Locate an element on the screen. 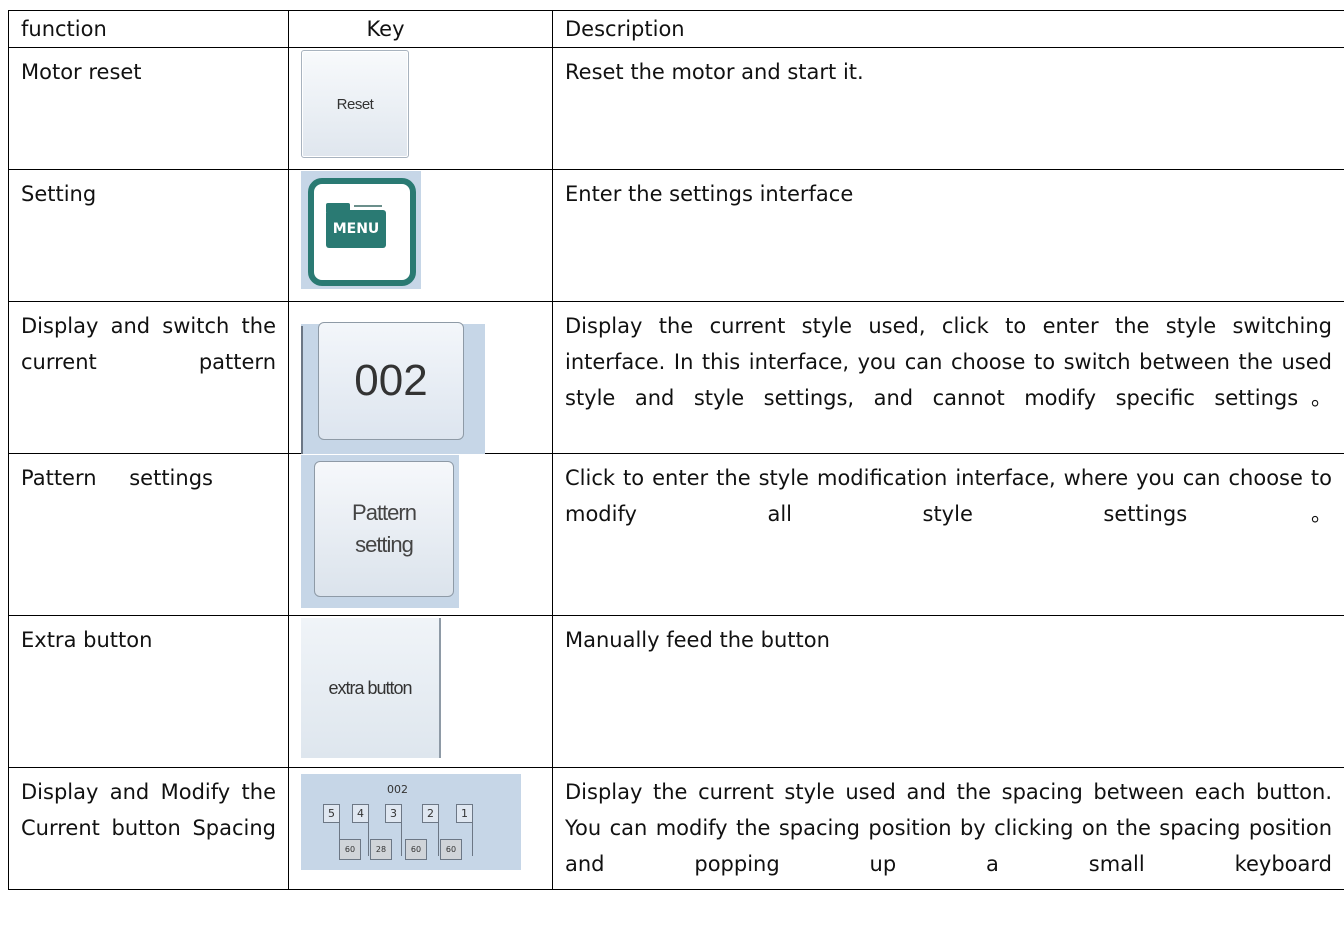 The width and height of the screenshot is (1344, 929). function-cell: Pattern settings is located at coordinates (148, 534).